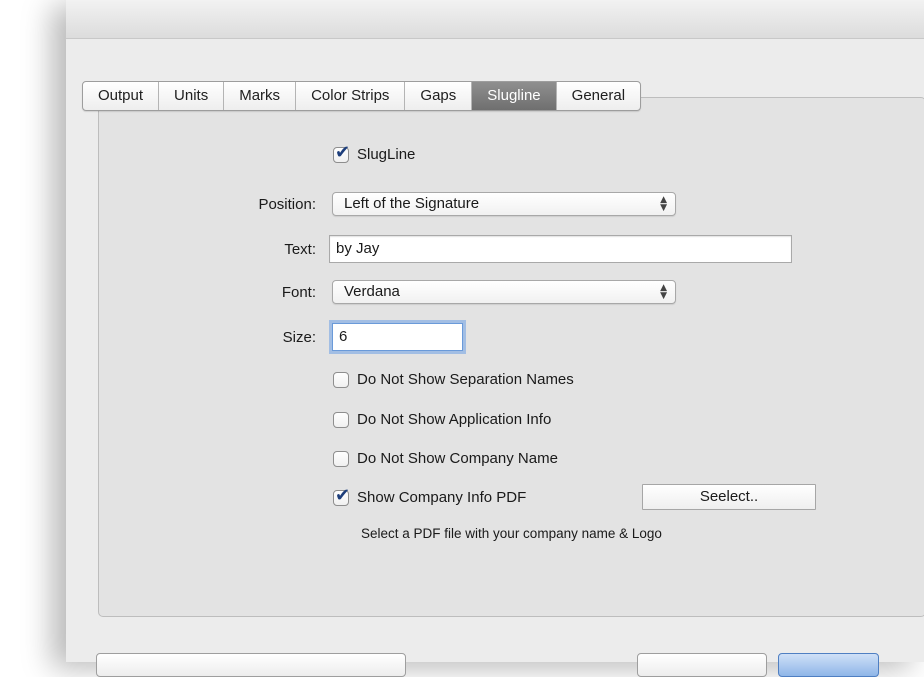  Describe the element at coordinates (702, 665) in the screenshot. I see `cancel-button` at that location.